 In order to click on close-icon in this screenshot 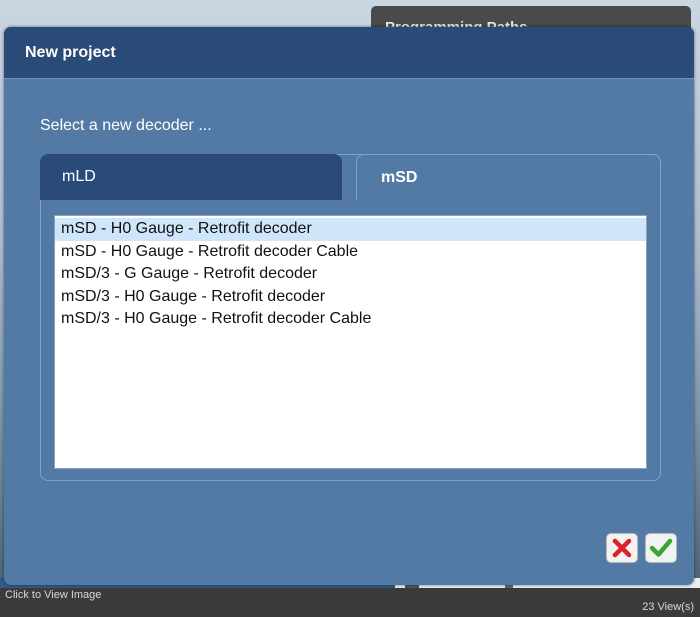, I will do `click(622, 548)`.